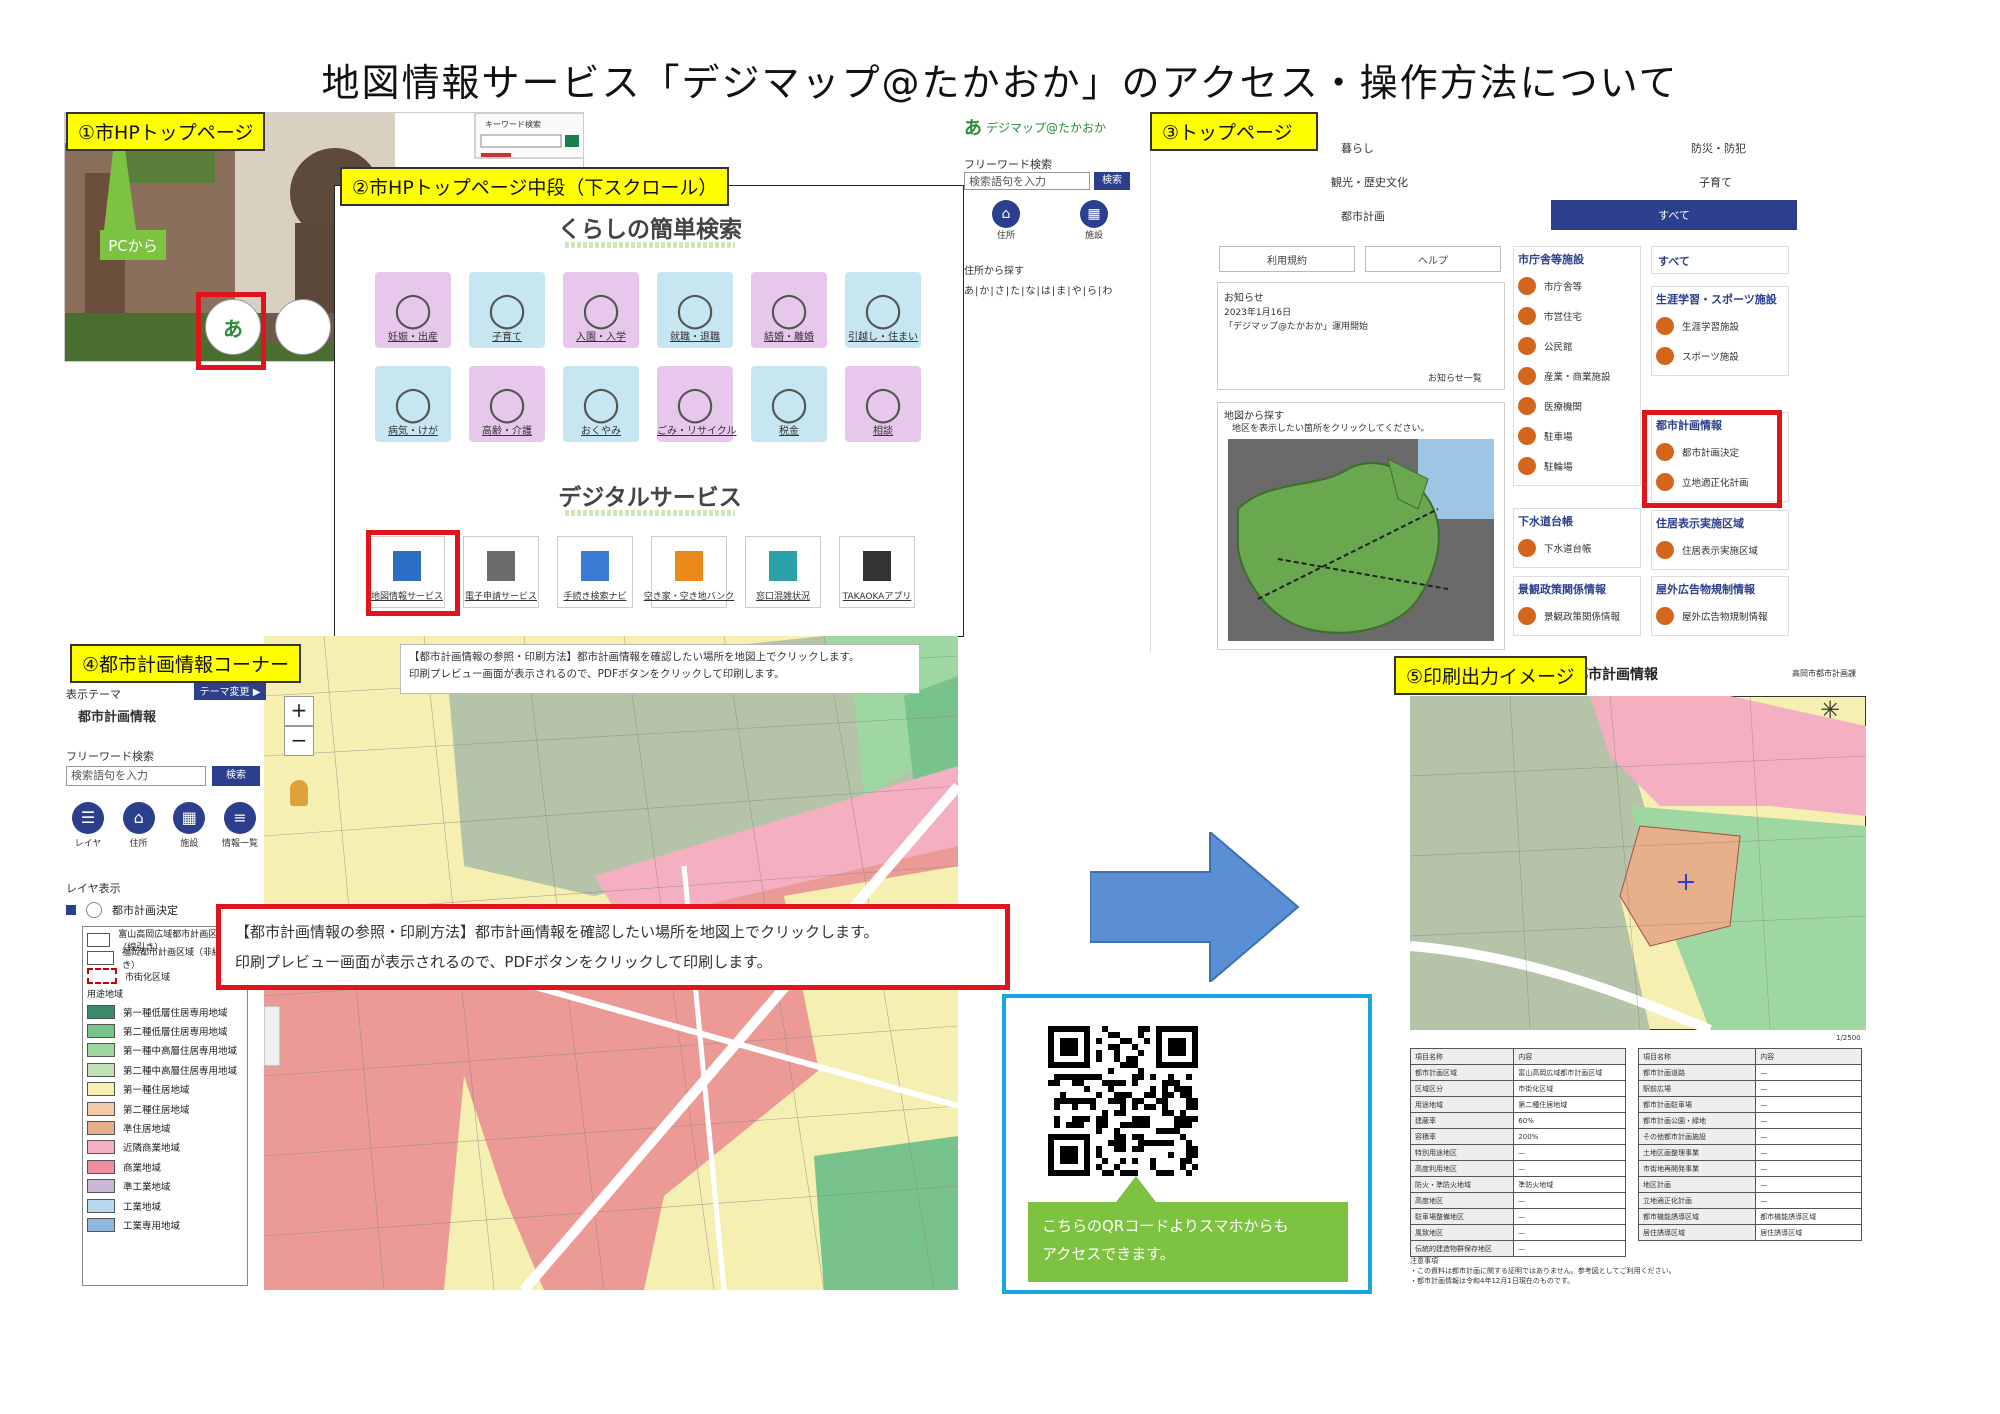  I want to click on zoom-out-button: −, so click(299, 741).